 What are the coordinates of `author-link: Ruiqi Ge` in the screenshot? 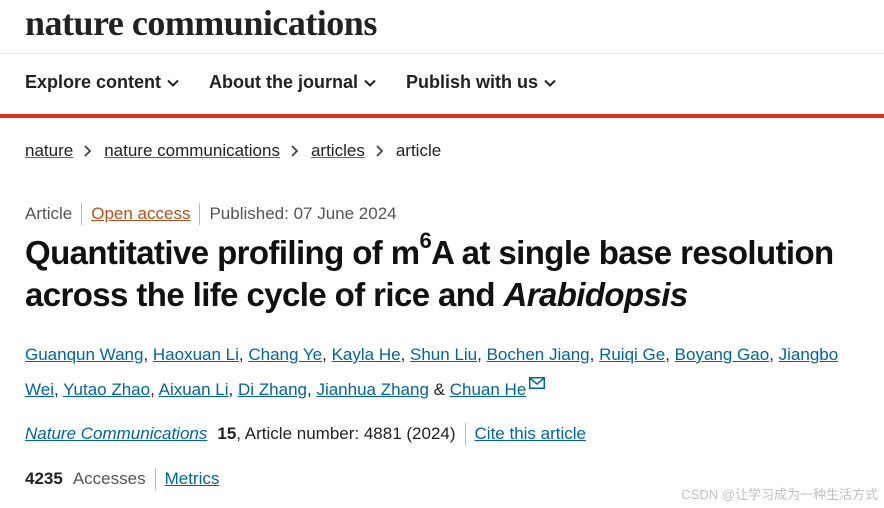 It's located at (632, 354).